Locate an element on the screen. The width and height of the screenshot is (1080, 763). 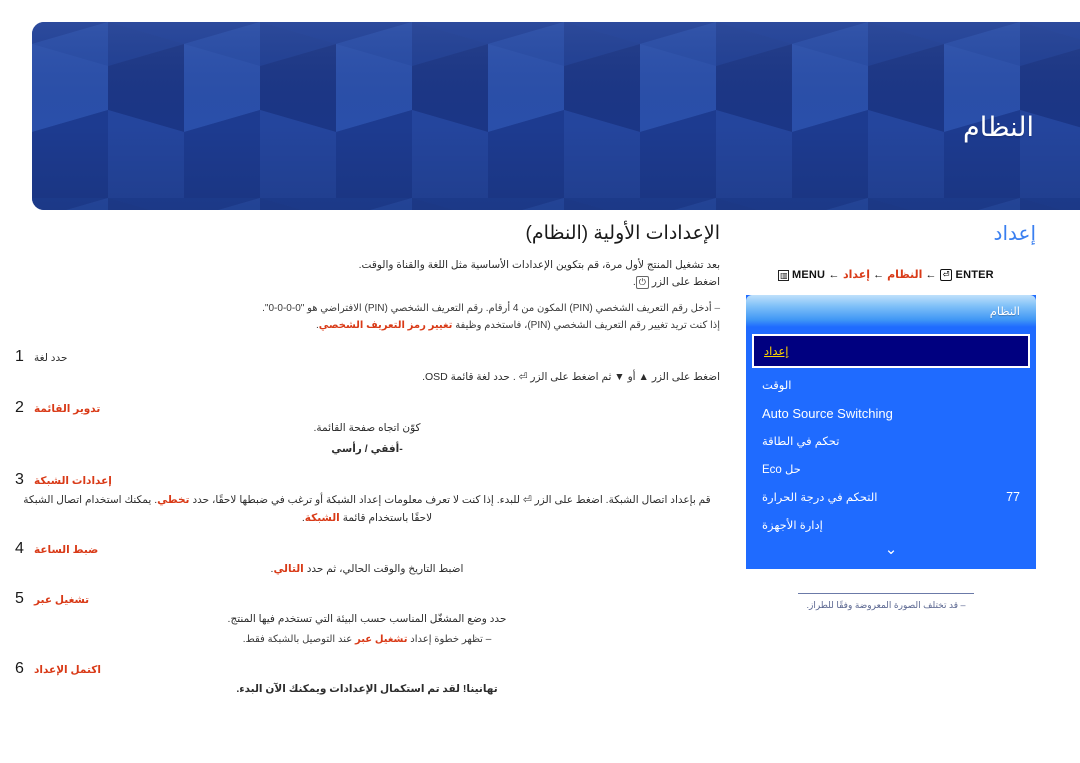
menu-path-breadcrumb: ▥ MENU ← النظام ← إعداد ← ⏎ ENTER is located at coordinates (886, 275).